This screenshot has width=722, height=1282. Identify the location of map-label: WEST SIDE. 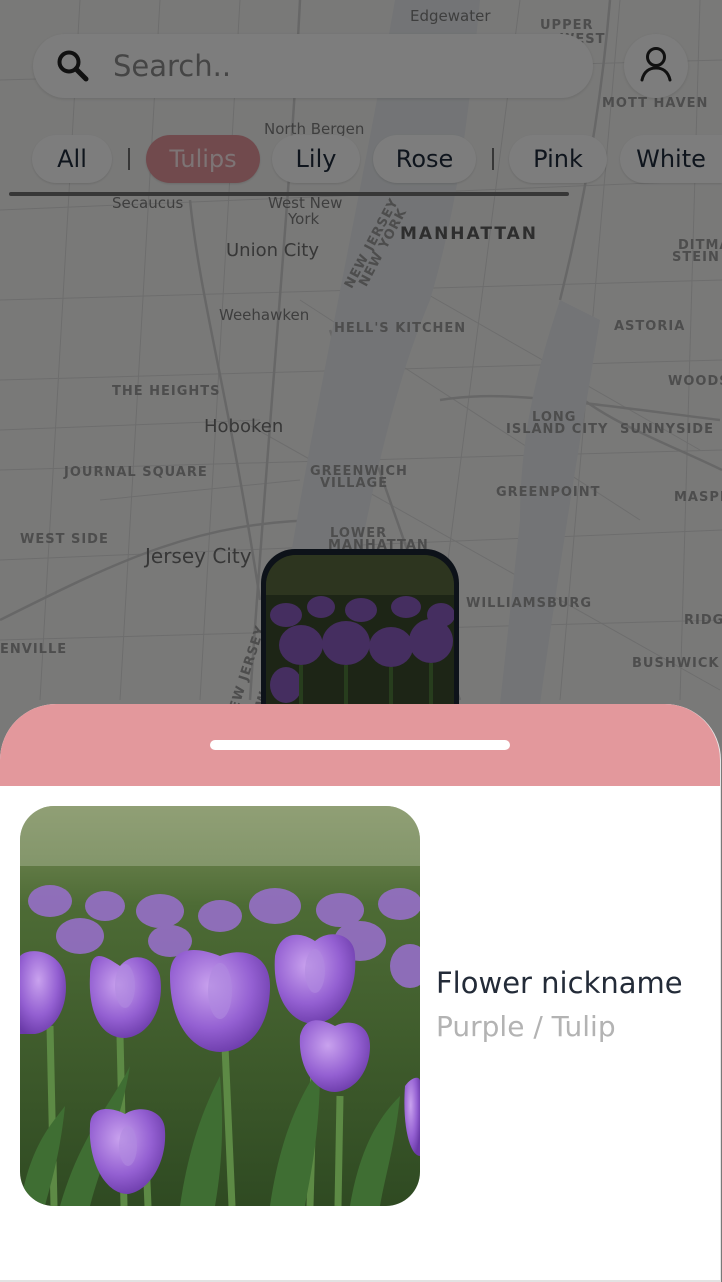
(64, 539).